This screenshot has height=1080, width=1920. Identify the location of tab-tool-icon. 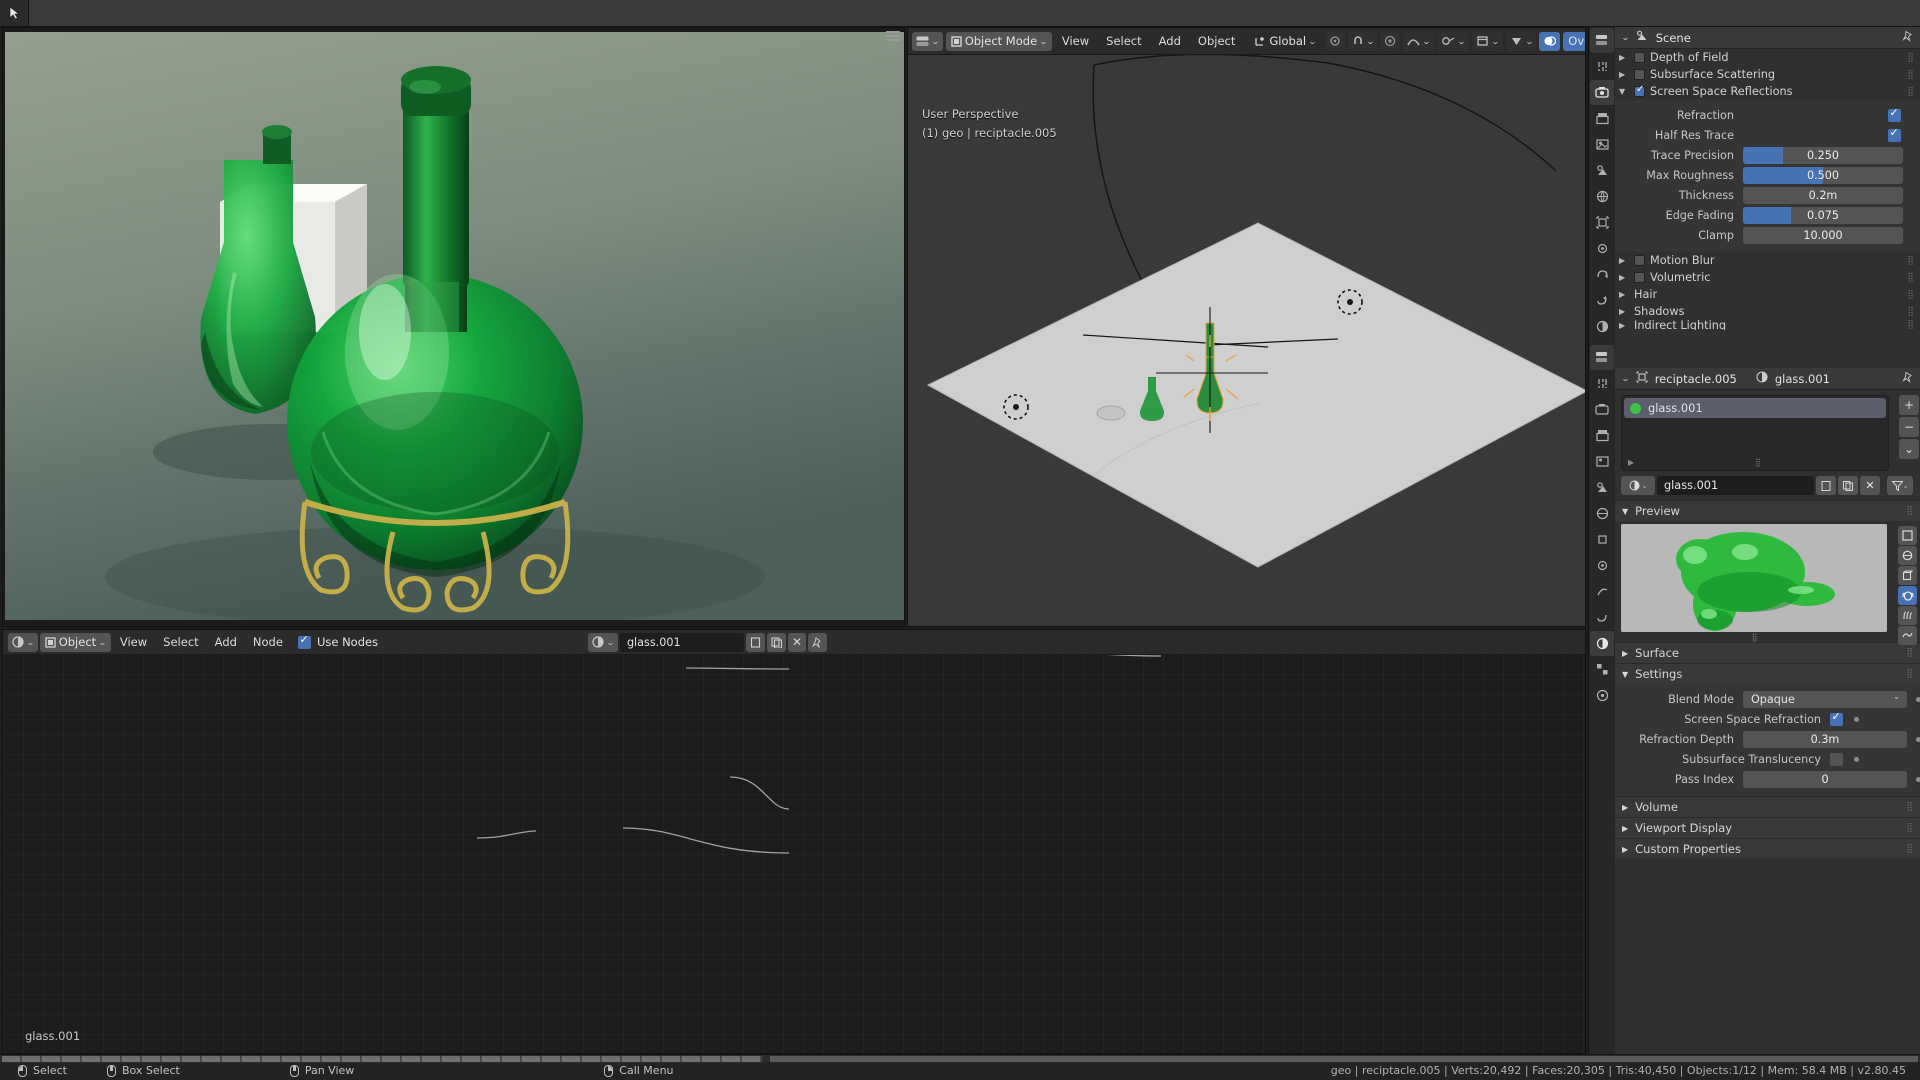
(1602, 66).